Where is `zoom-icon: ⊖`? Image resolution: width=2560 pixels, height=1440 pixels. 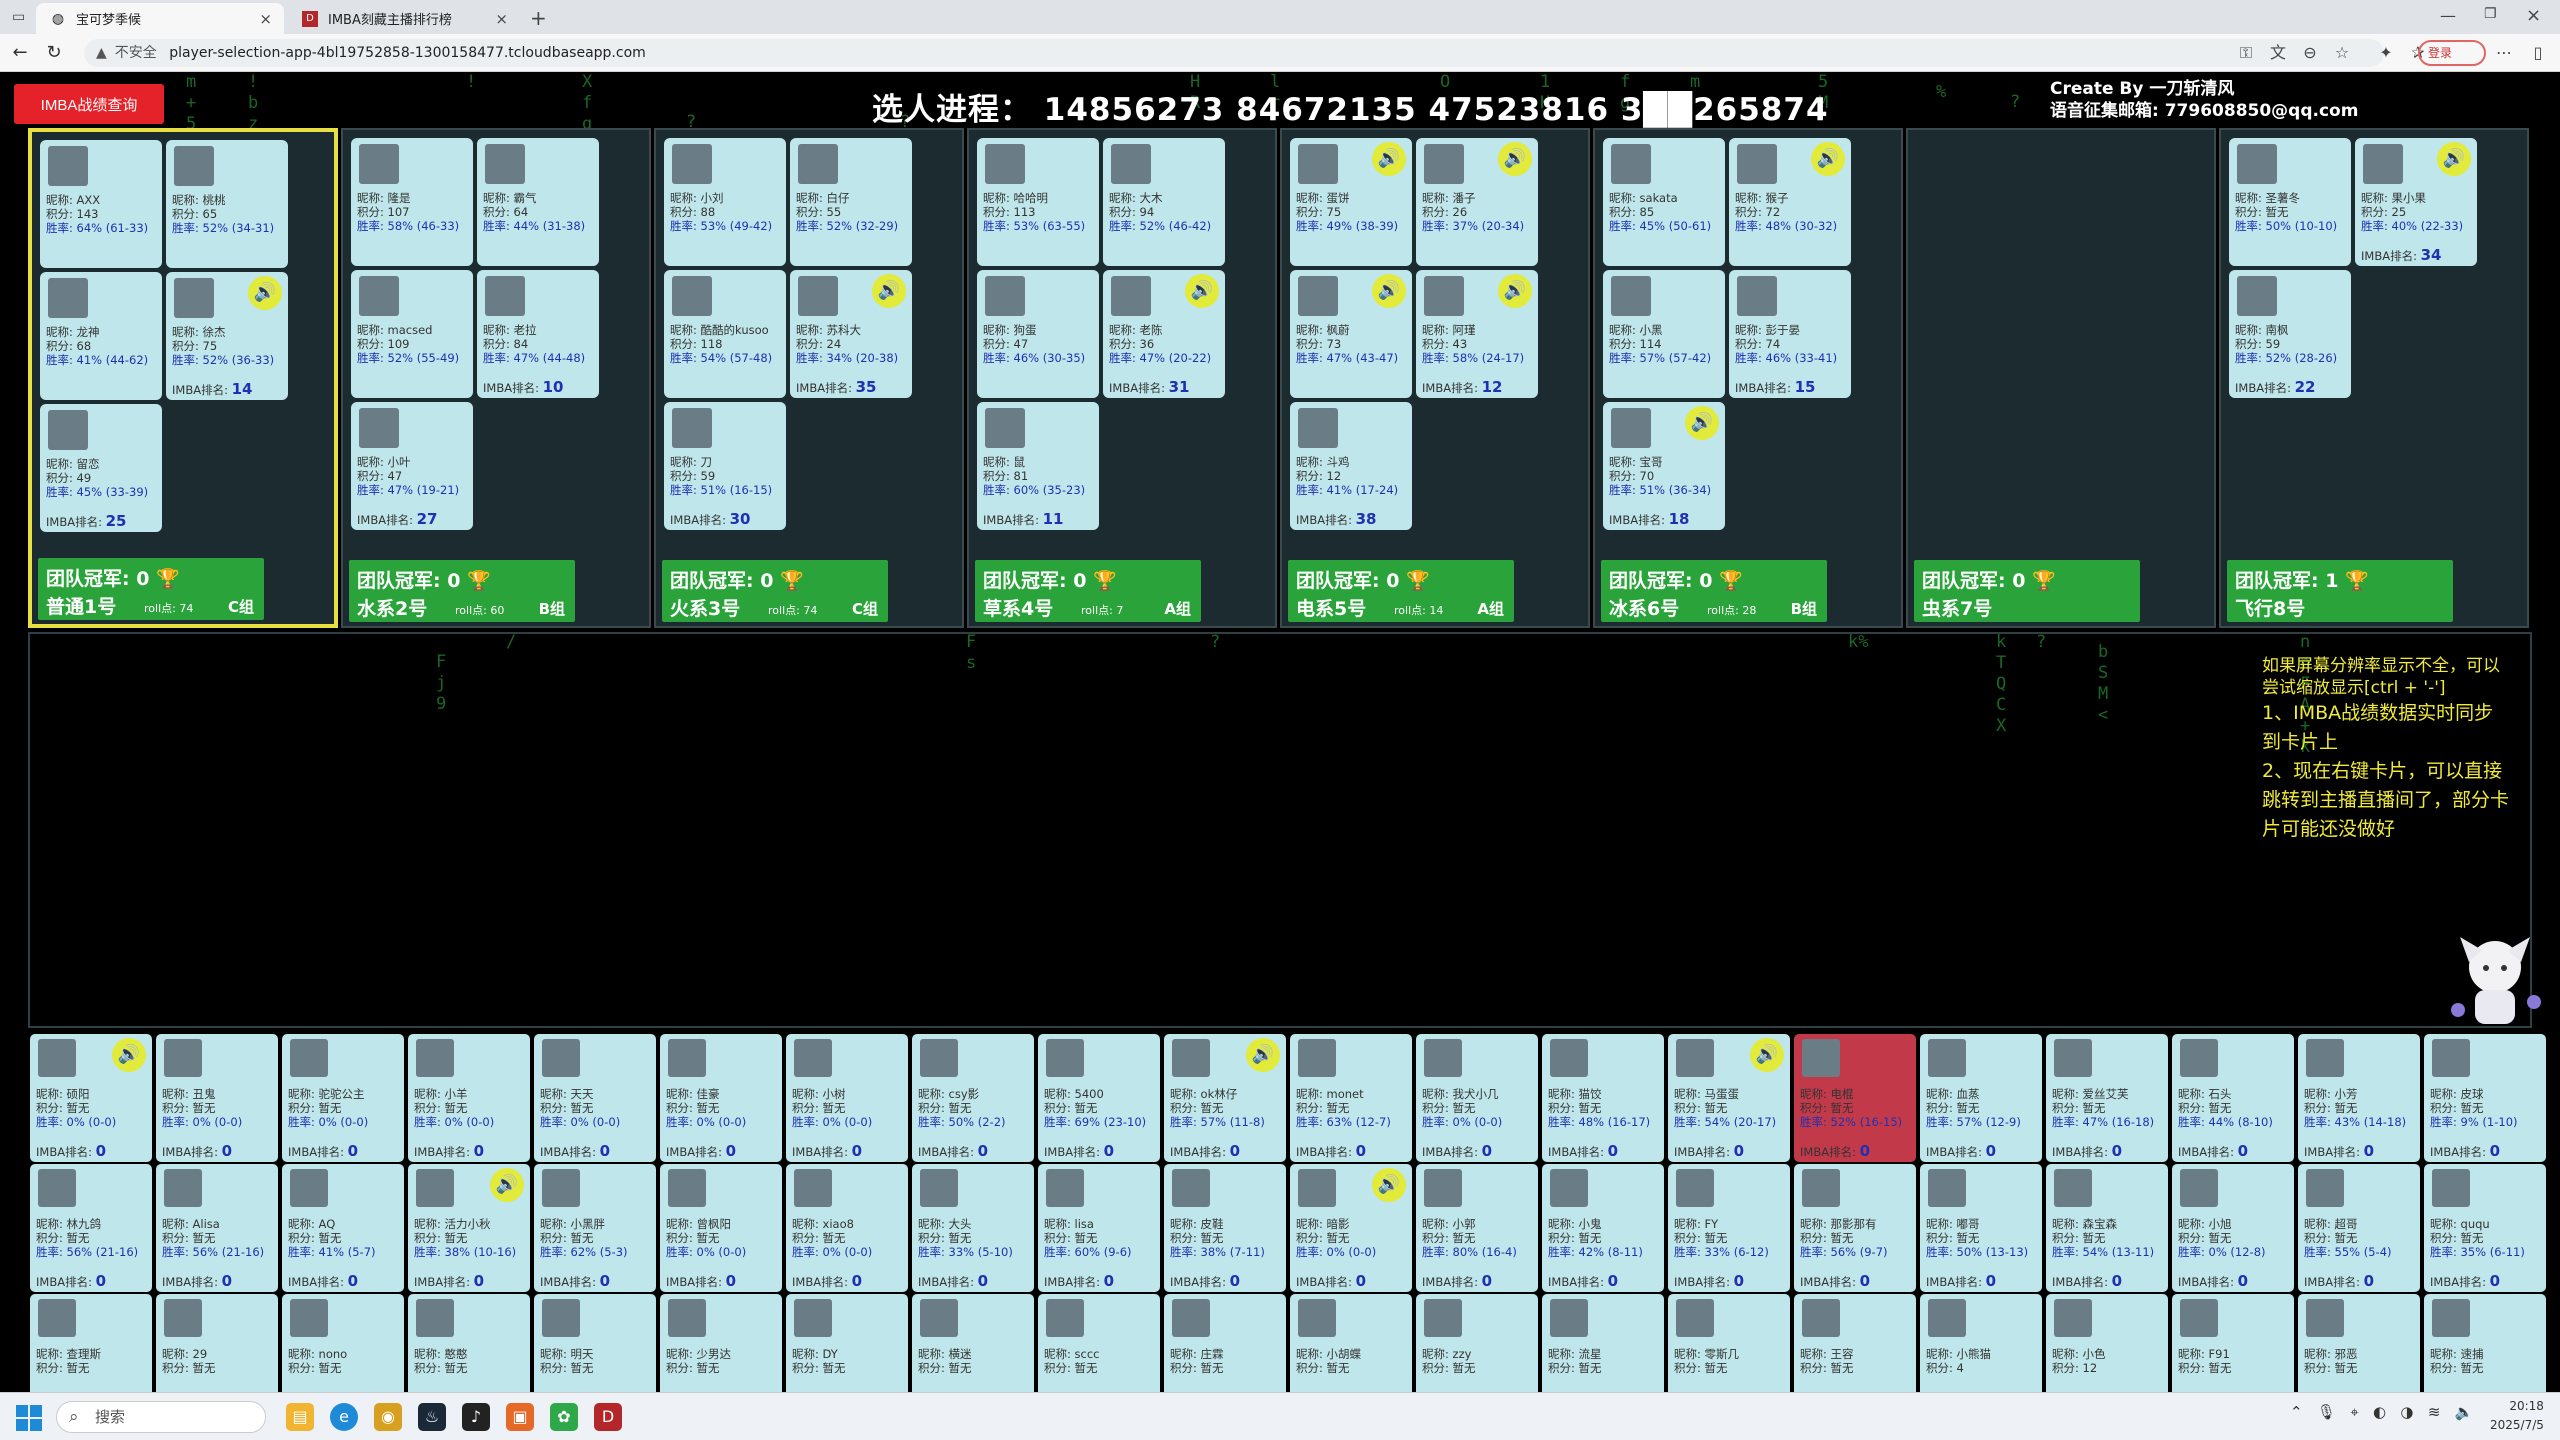 zoom-icon: ⊖ is located at coordinates (2310, 53).